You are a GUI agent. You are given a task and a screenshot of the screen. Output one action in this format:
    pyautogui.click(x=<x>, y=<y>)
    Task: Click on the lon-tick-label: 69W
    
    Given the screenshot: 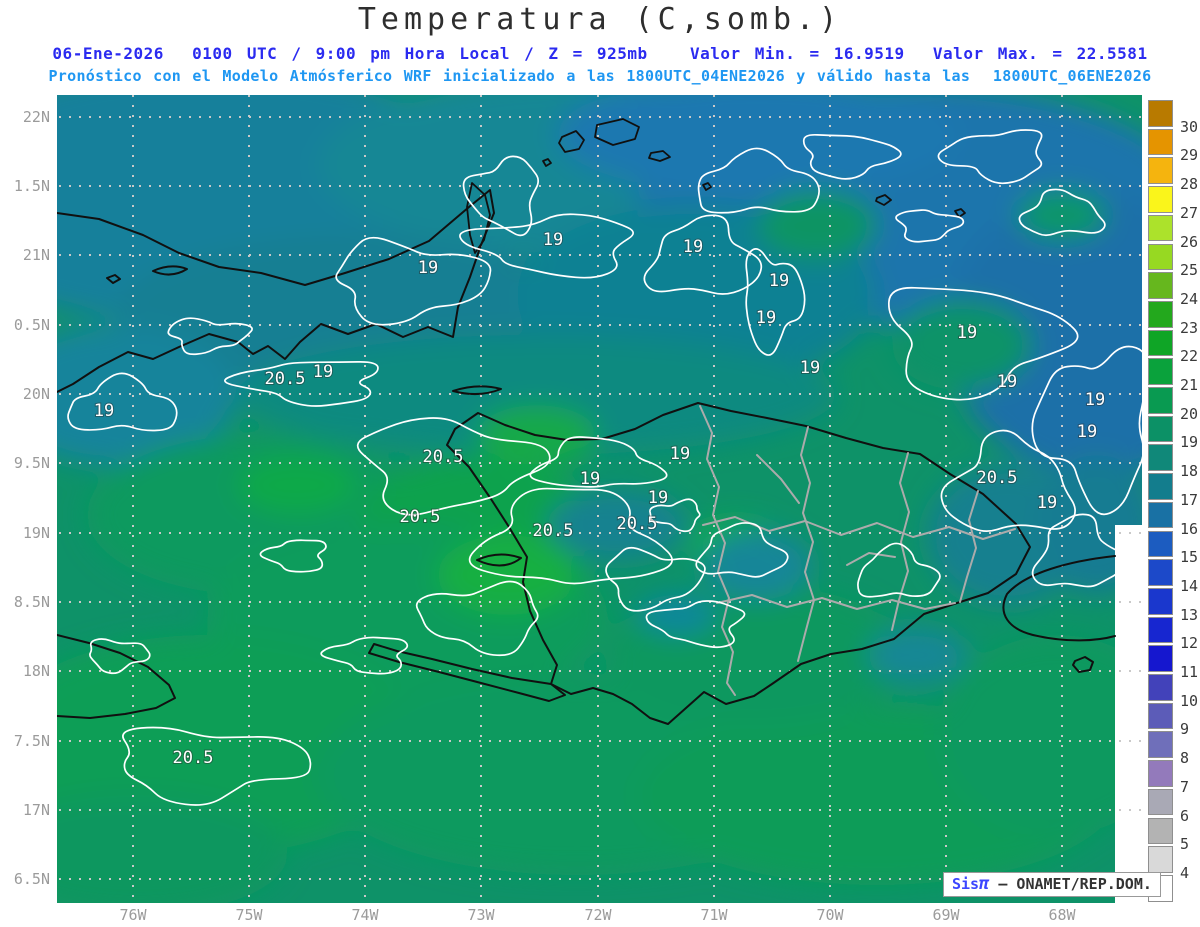 What is the action you would take?
    pyautogui.click(x=946, y=915)
    